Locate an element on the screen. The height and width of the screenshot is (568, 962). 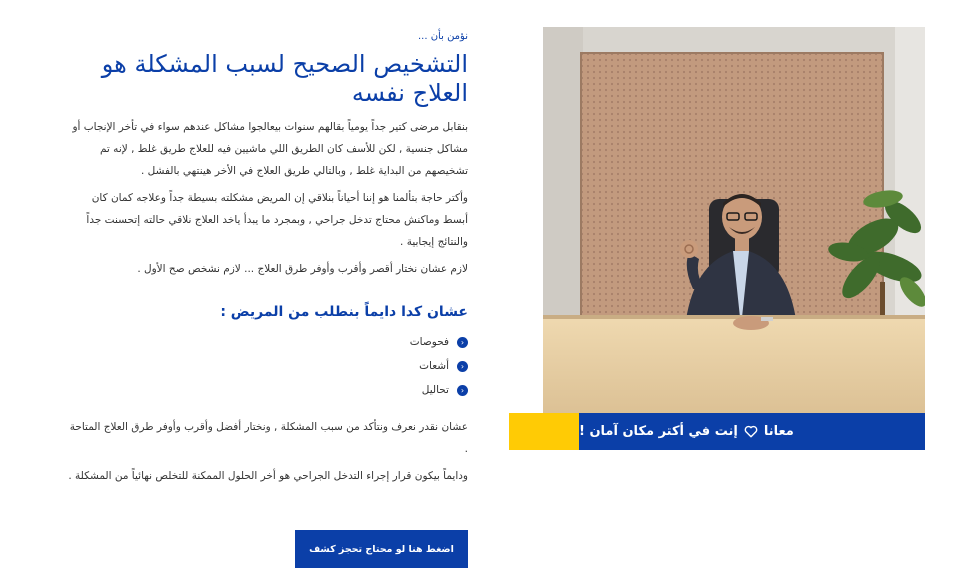
book-appointment-button: اضغط هنا لو محتاج تحجز كشف is located at coordinates (381, 549).